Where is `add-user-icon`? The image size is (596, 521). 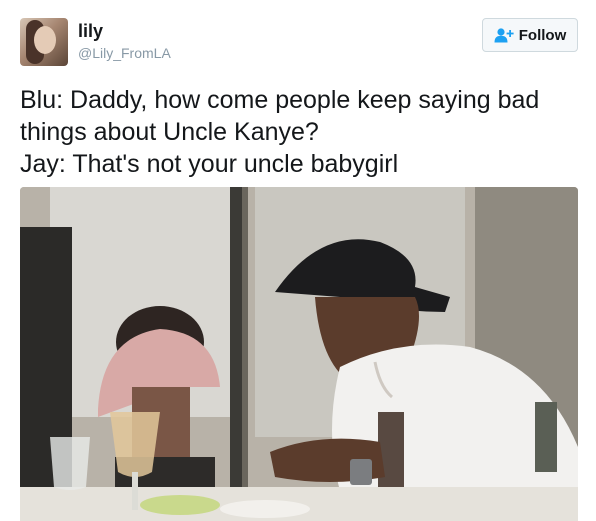
add-user-icon is located at coordinates (504, 35).